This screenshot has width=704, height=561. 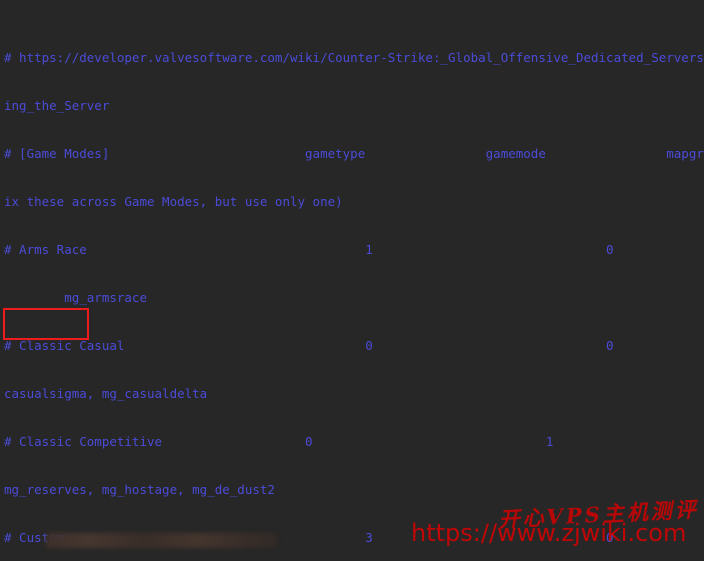 What do you see at coordinates (75, 297) in the screenshot?
I see `comment-text: mg_armsrace` at bounding box center [75, 297].